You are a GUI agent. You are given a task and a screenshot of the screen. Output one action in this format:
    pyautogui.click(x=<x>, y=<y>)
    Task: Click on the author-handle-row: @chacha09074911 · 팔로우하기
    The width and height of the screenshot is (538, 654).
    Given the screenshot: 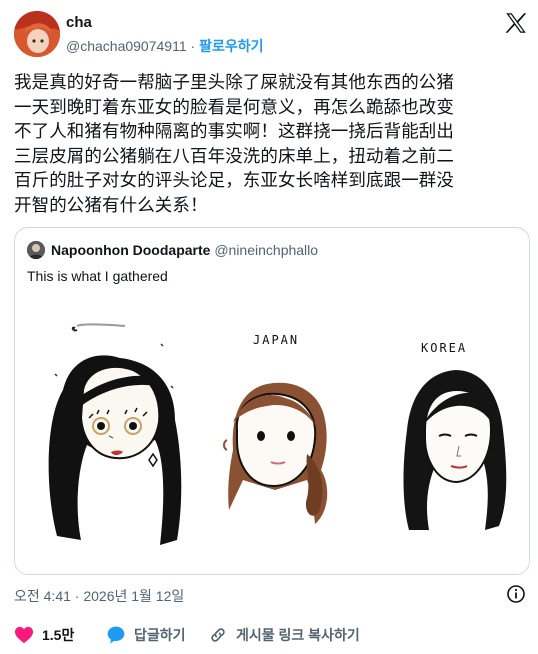 What is the action you would take?
    pyautogui.click(x=164, y=46)
    